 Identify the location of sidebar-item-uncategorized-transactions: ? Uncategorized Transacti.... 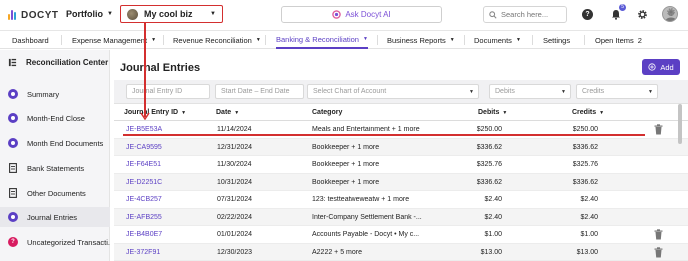
(55, 242).